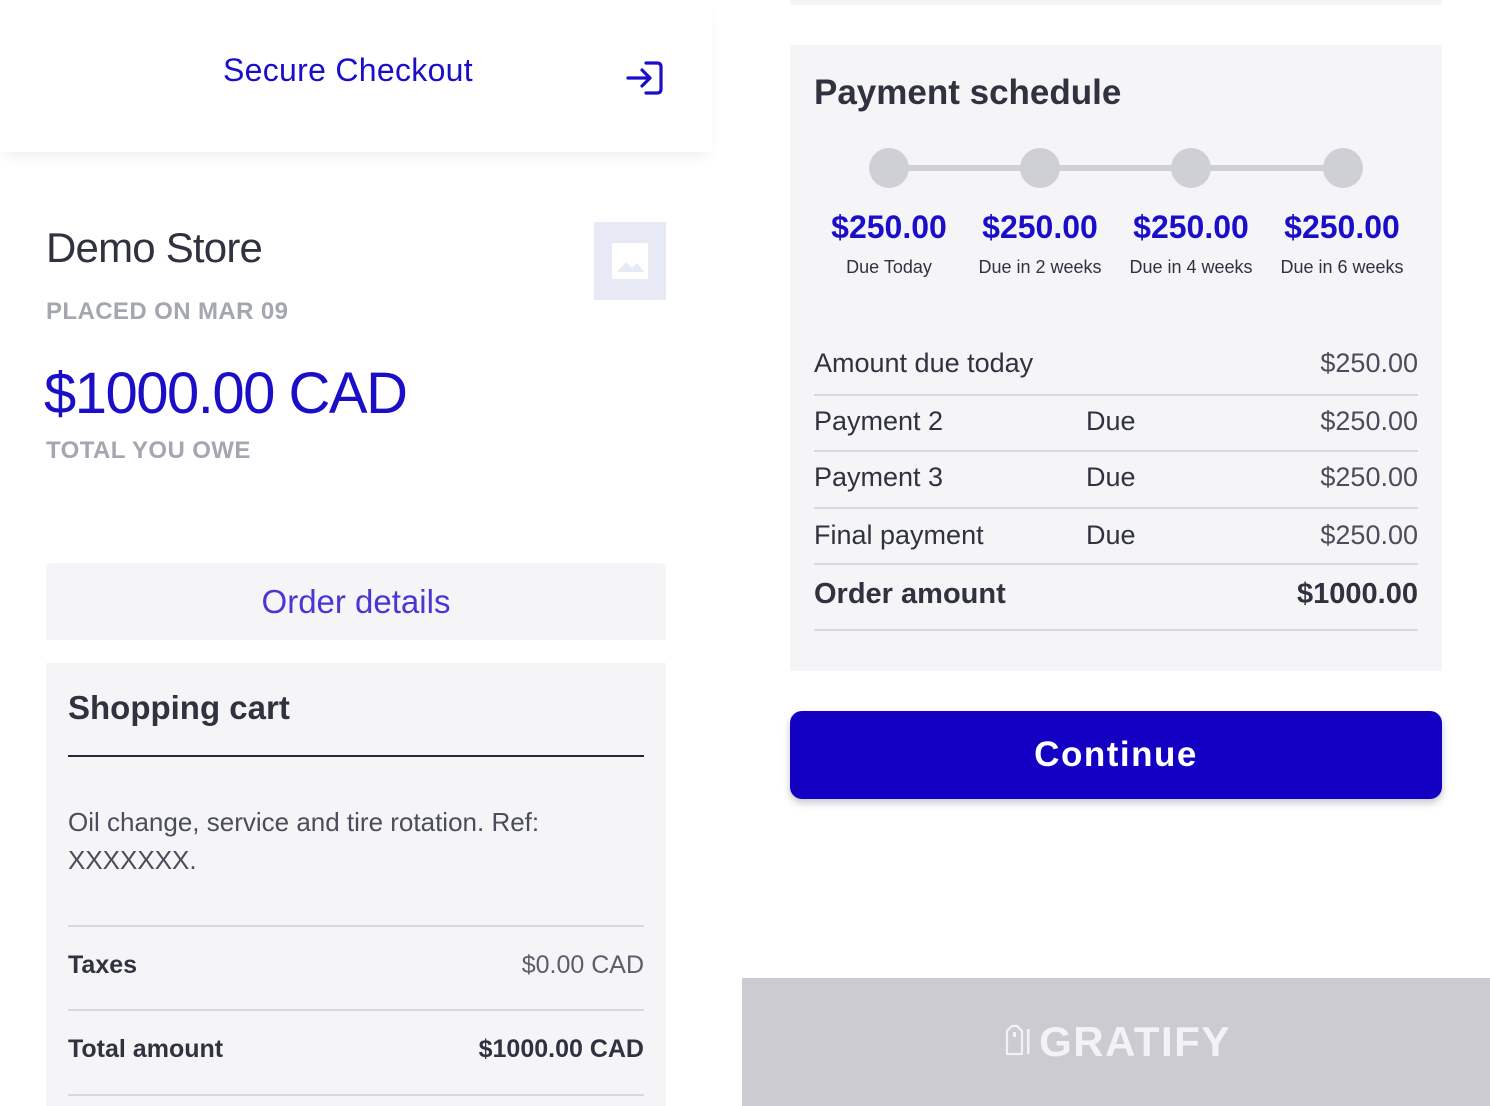  I want to click on cart-row-label: Total amount, so click(146, 1049).